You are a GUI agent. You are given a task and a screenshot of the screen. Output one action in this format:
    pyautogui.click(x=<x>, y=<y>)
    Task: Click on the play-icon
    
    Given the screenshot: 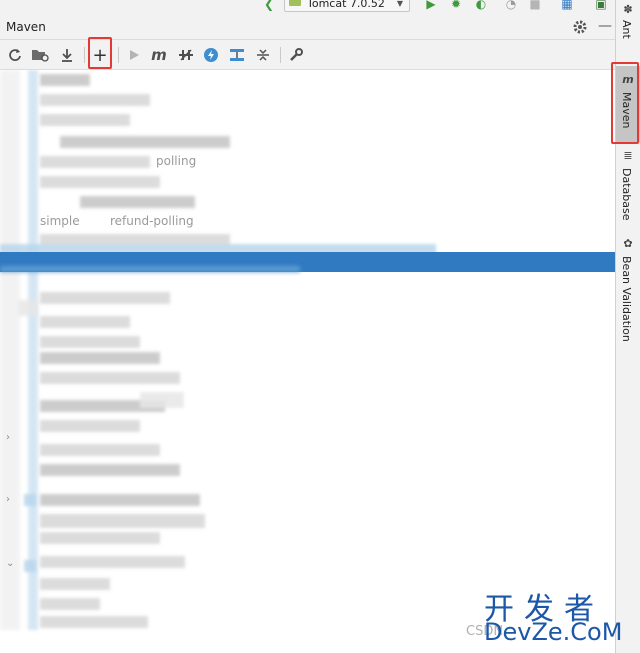 What is the action you would take?
    pyautogui.click(x=134, y=55)
    